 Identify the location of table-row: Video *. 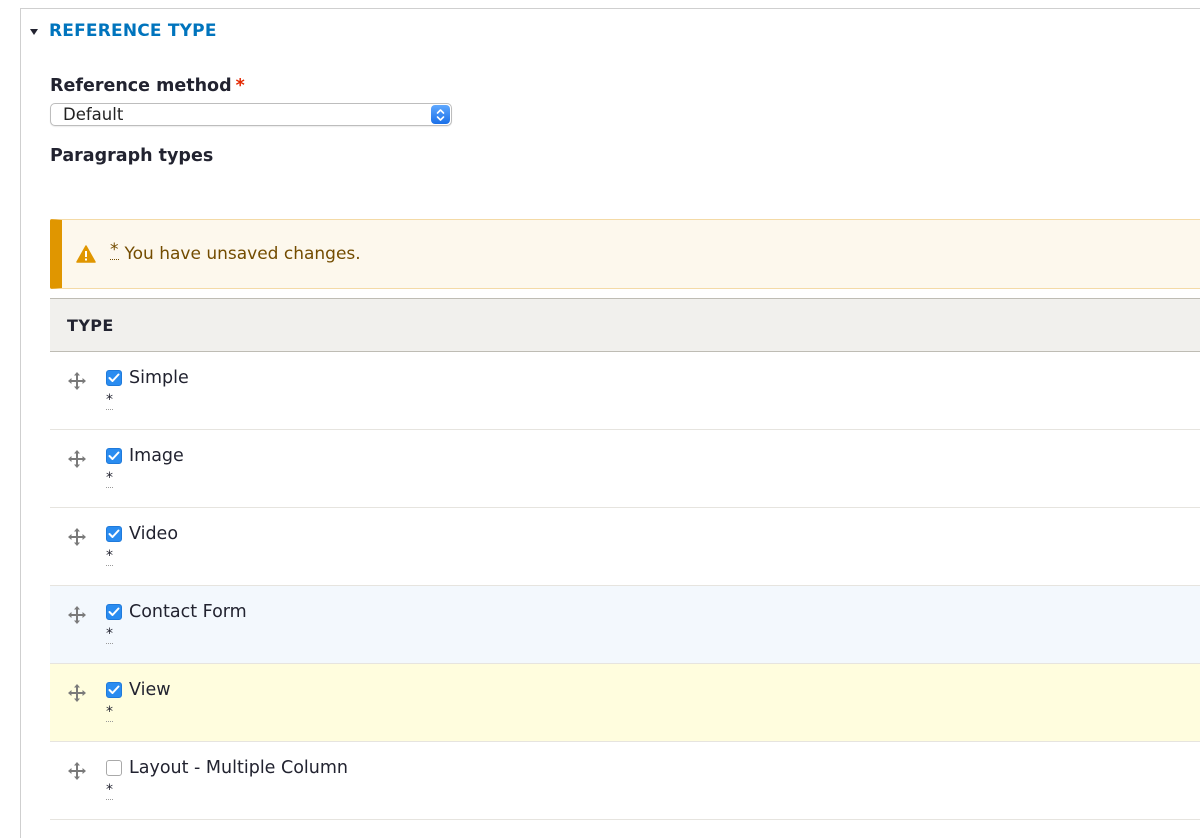
(625, 547).